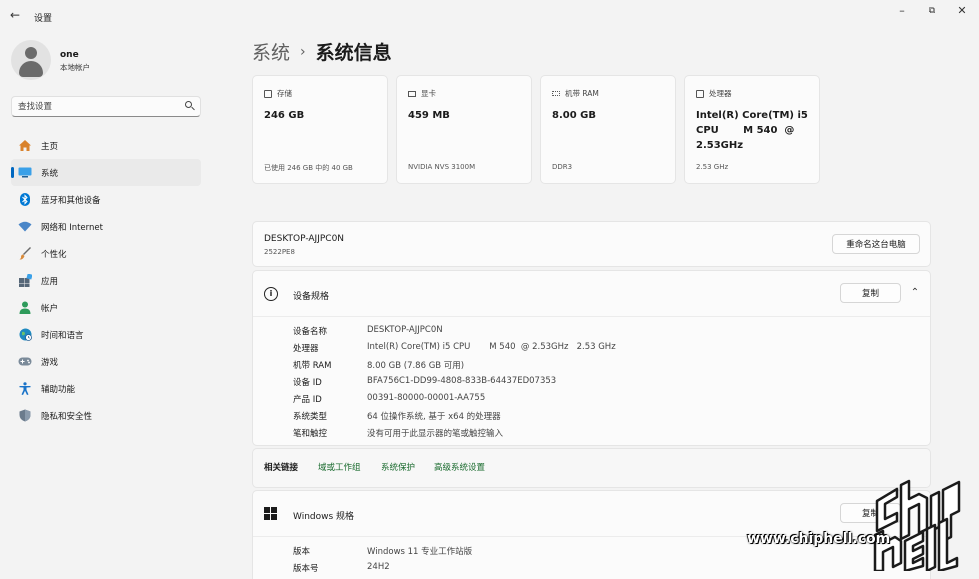 The height and width of the screenshot is (579, 979). What do you see at coordinates (324, 517) in the screenshot?
I see `section-title: Windows 规格` at bounding box center [324, 517].